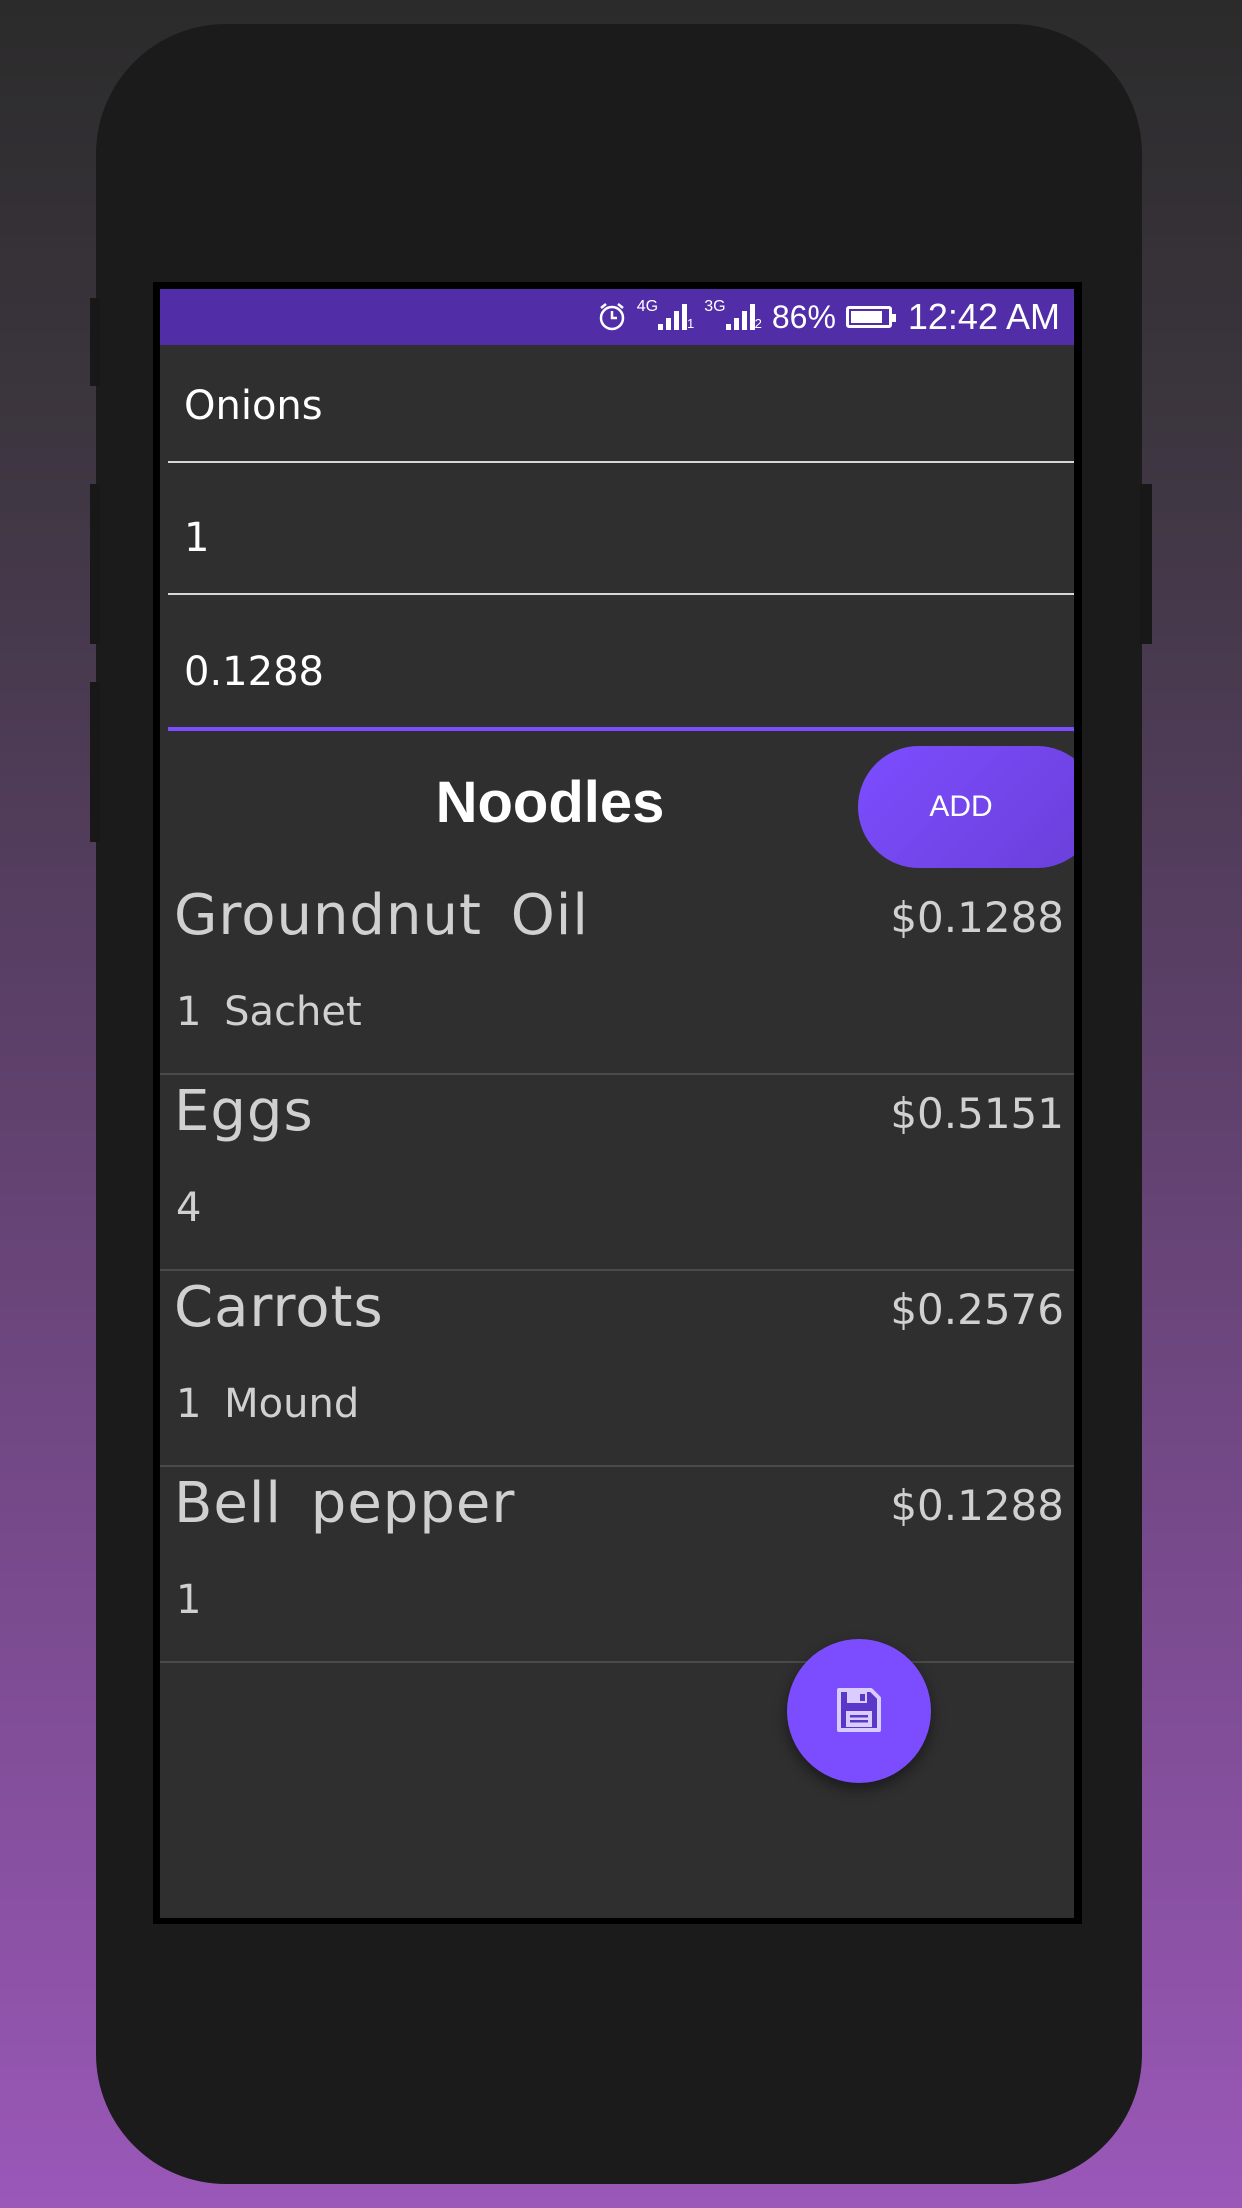 The height and width of the screenshot is (2208, 1242). Describe the element at coordinates (715, 306) in the screenshot. I see `network-type-2: 3G` at that location.